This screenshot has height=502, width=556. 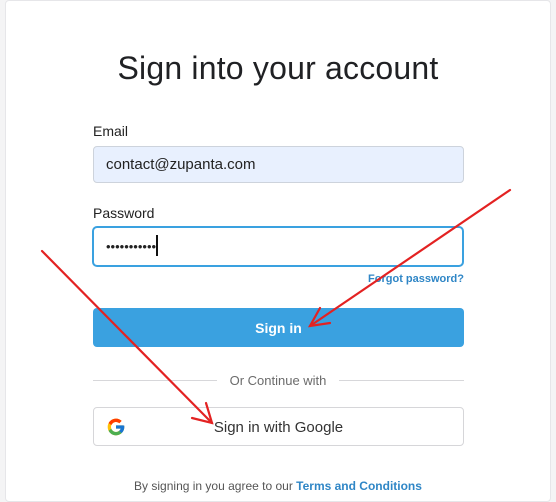 What do you see at coordinates (278, 327) in the screenshot?
I see `sign-in-button: Sign in` at bounding box center [278, 327].